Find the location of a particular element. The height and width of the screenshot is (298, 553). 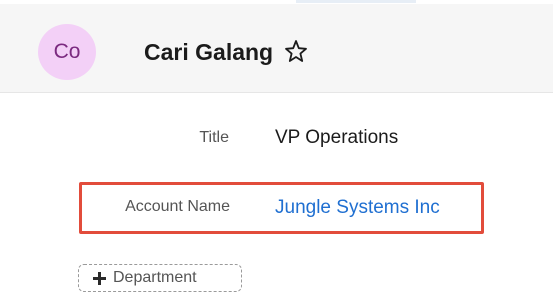

field-value-title: VP Operations is located at coordinates (336, 138).